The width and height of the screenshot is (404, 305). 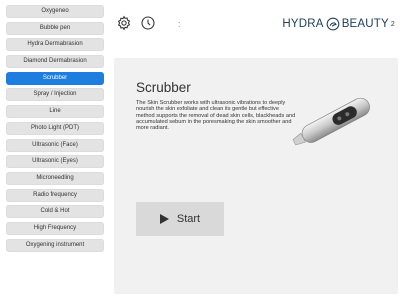 I want to click on sidebar-item-scrubber: Scrubber, so click(x=55, y=78).